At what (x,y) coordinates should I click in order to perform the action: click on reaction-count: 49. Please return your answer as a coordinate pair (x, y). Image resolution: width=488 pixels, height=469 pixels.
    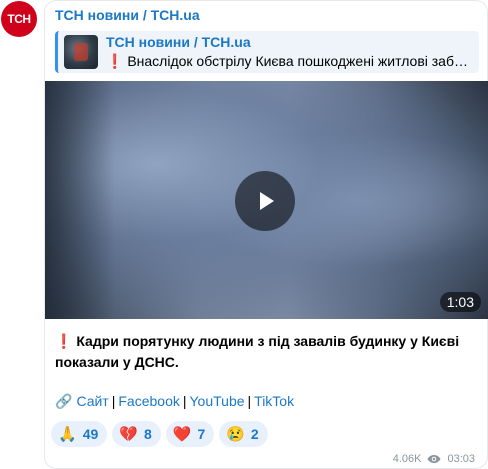
    Looking at the image, I should click on (90, 434).